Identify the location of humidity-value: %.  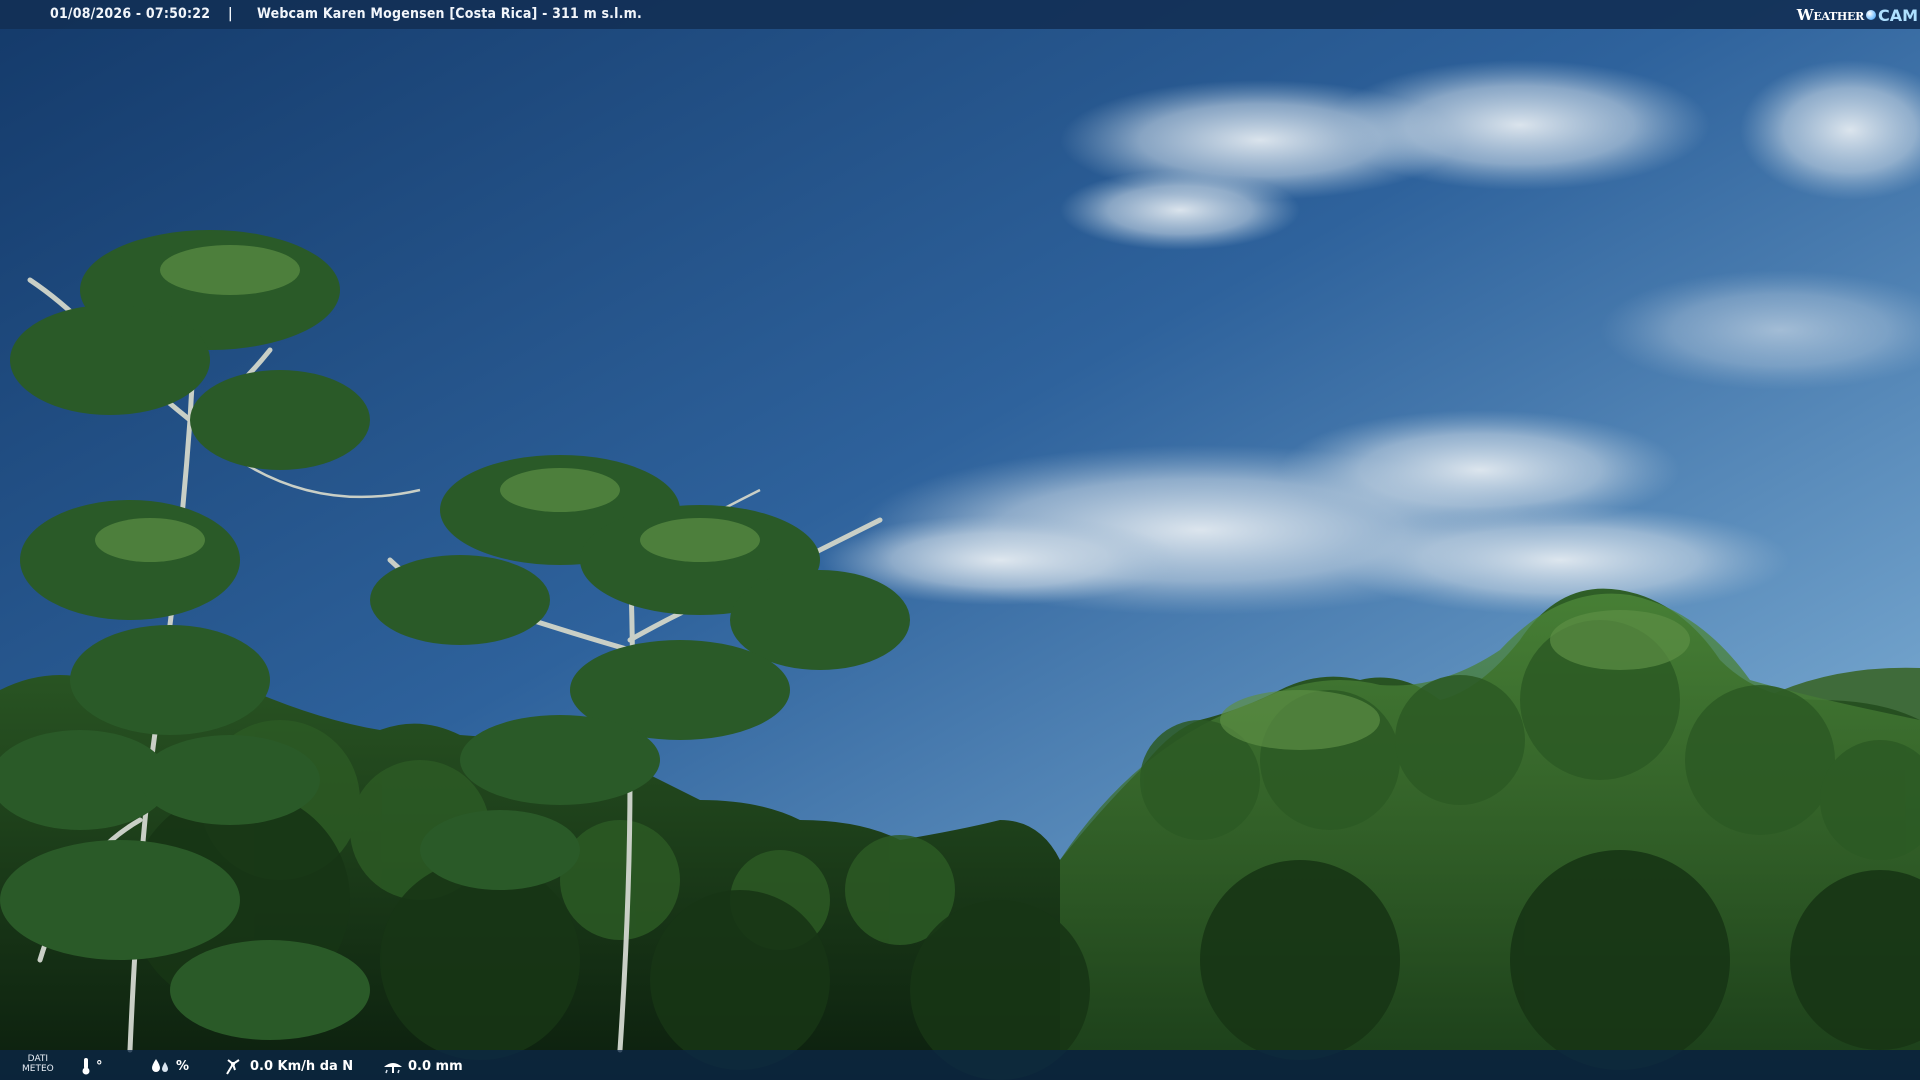
(183, 1066).